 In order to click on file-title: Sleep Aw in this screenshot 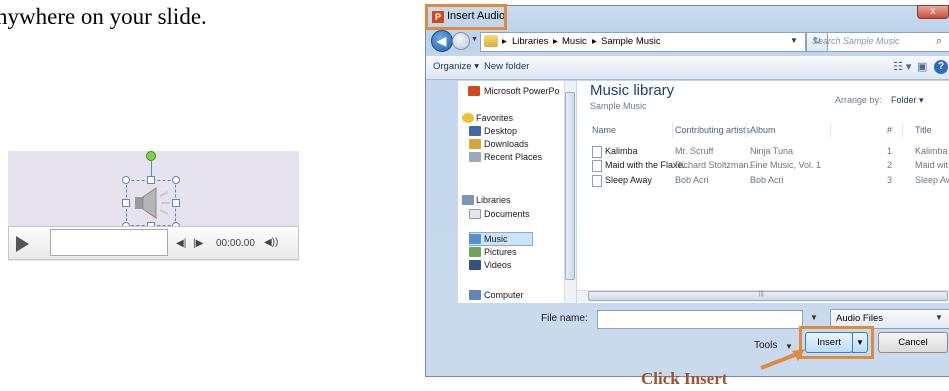, I will do `click(932, 180)`.